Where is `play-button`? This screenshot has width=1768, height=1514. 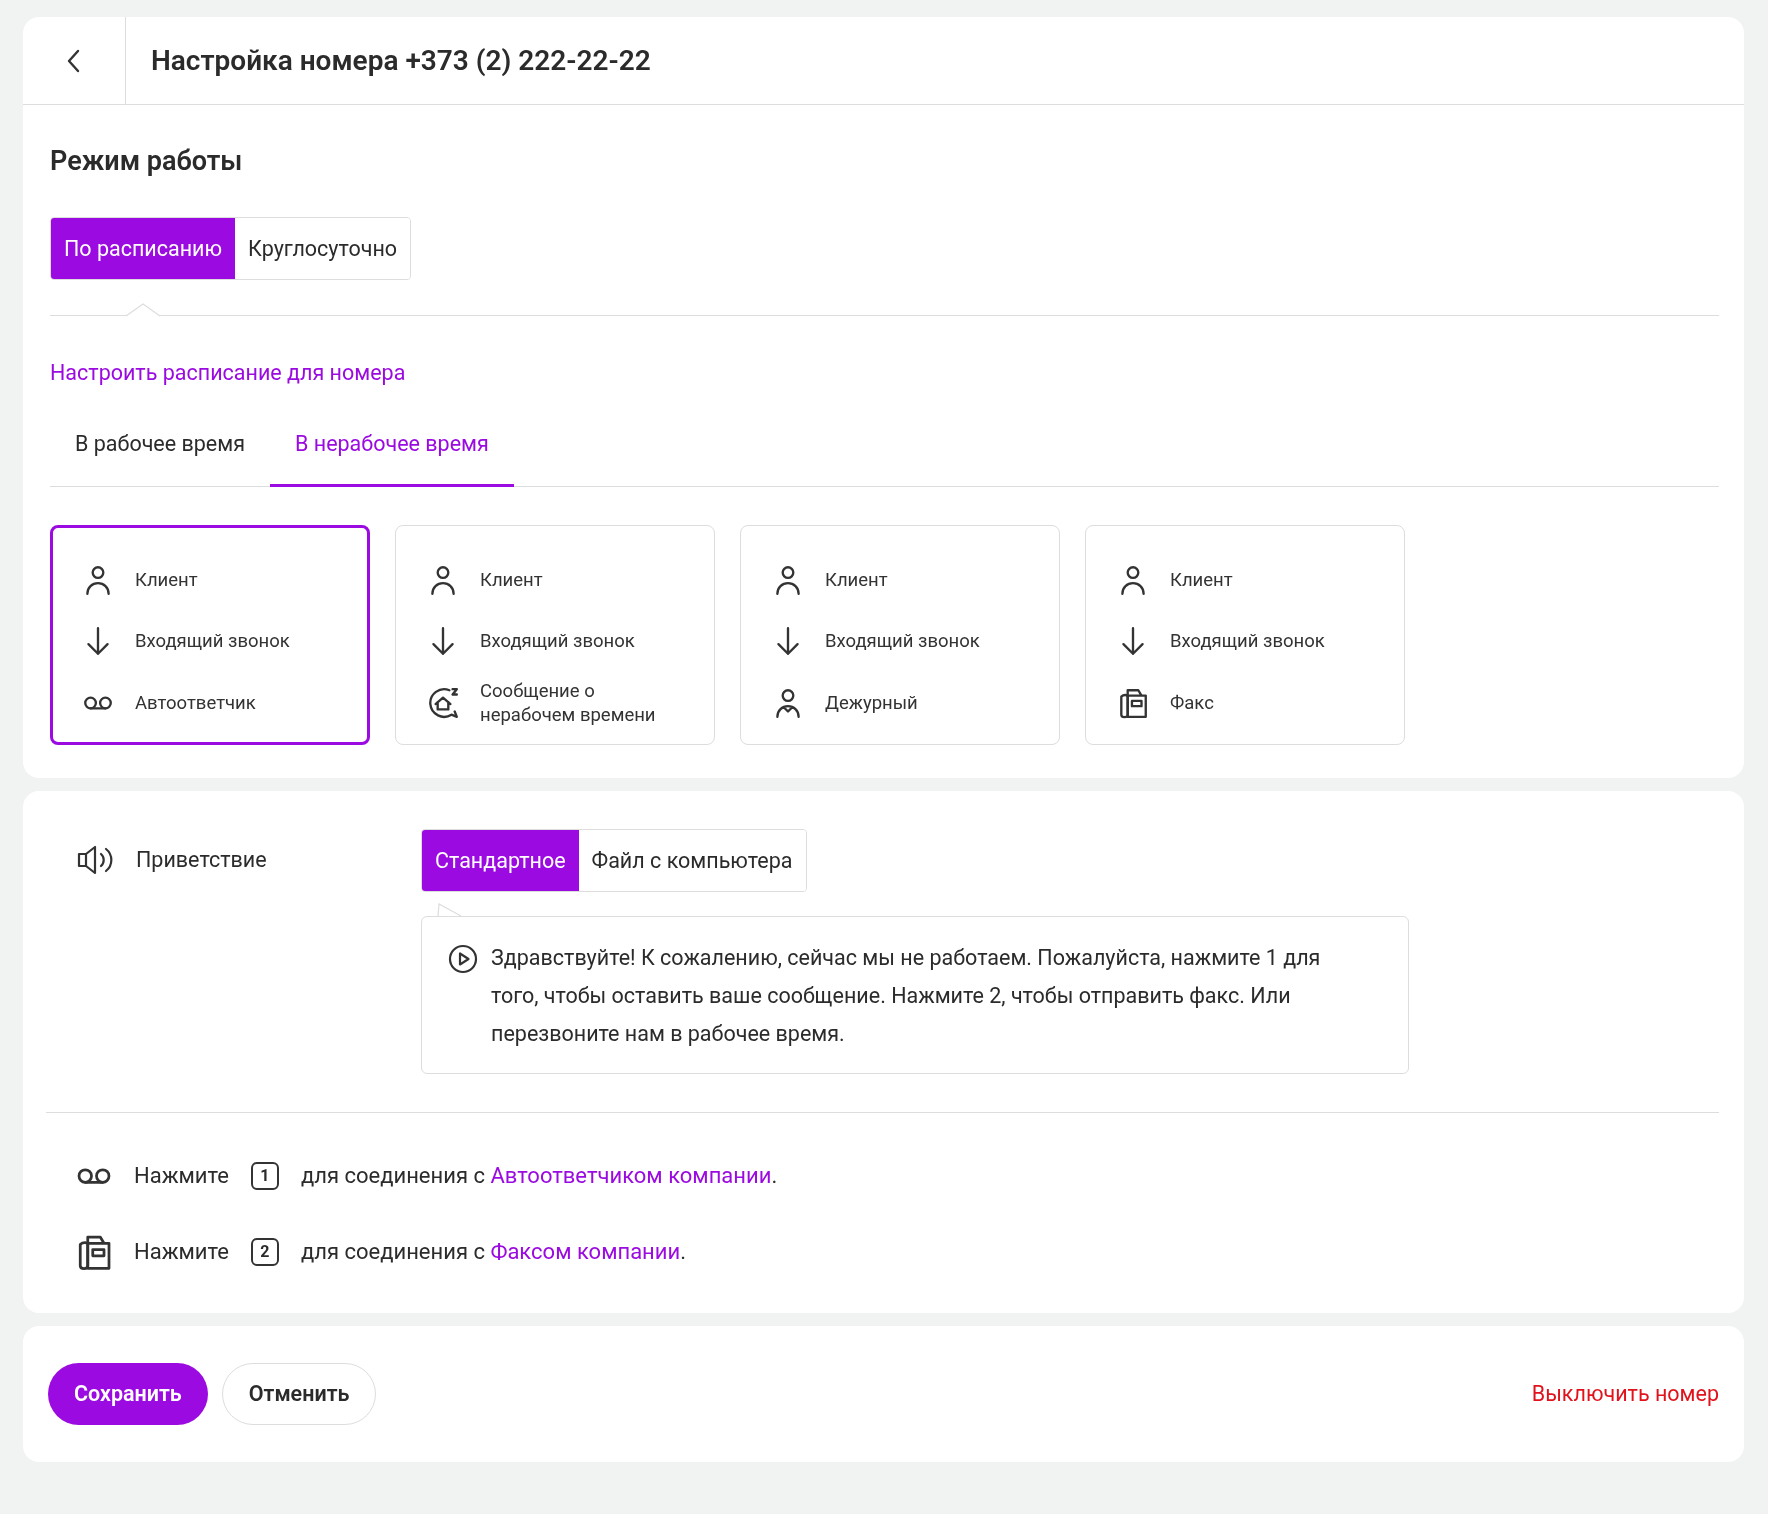 play-button is located at coordinates (463, 958).